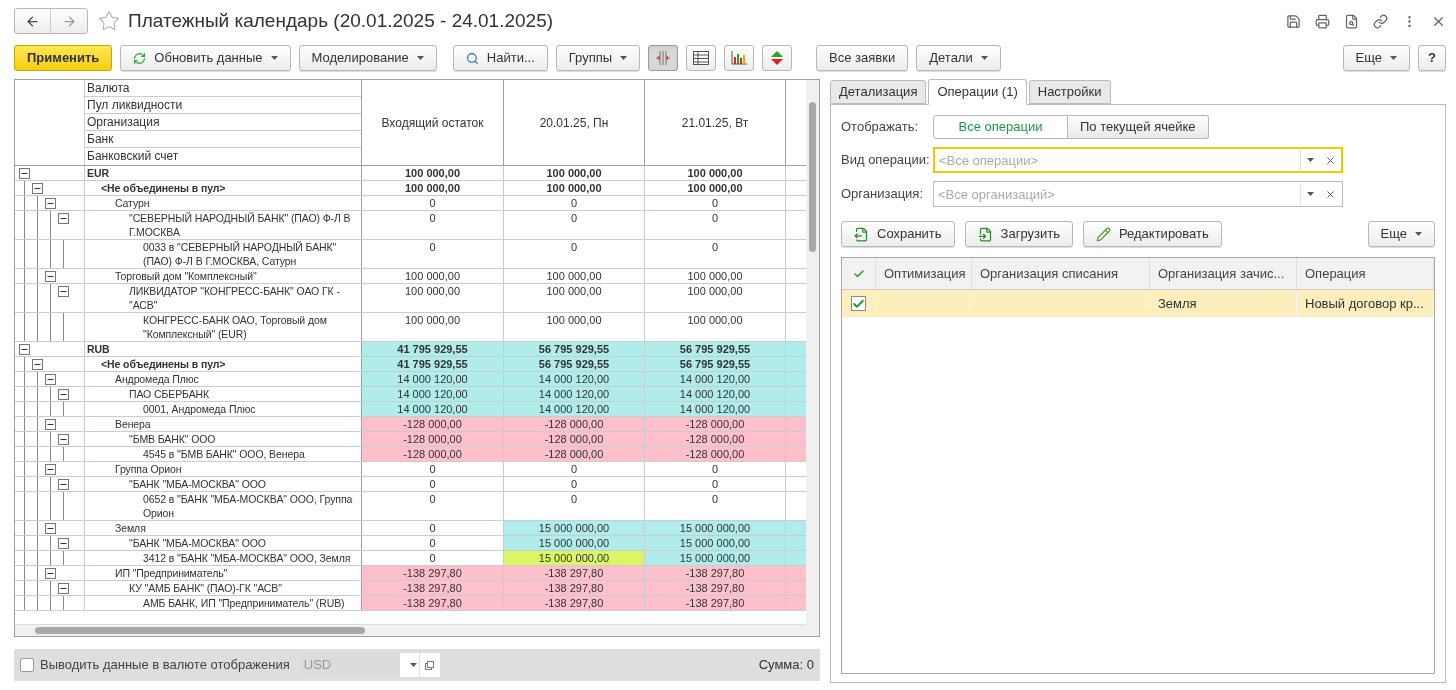  What do you see at coordinates (878, 92) in the screenshot?
I see `panel-tab: Детализация` at bounding box center [878, 92].